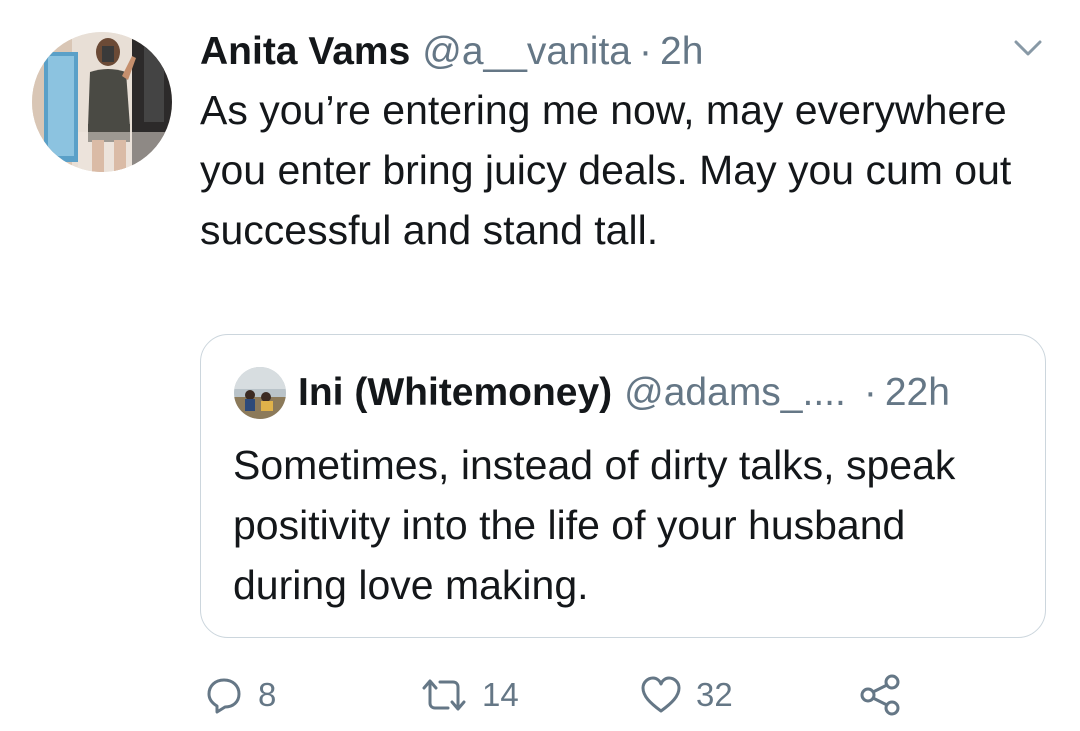  Describe the element at coordinates (305, 52) in the screenshot. I see `display-name: Anita Vams` at that location.